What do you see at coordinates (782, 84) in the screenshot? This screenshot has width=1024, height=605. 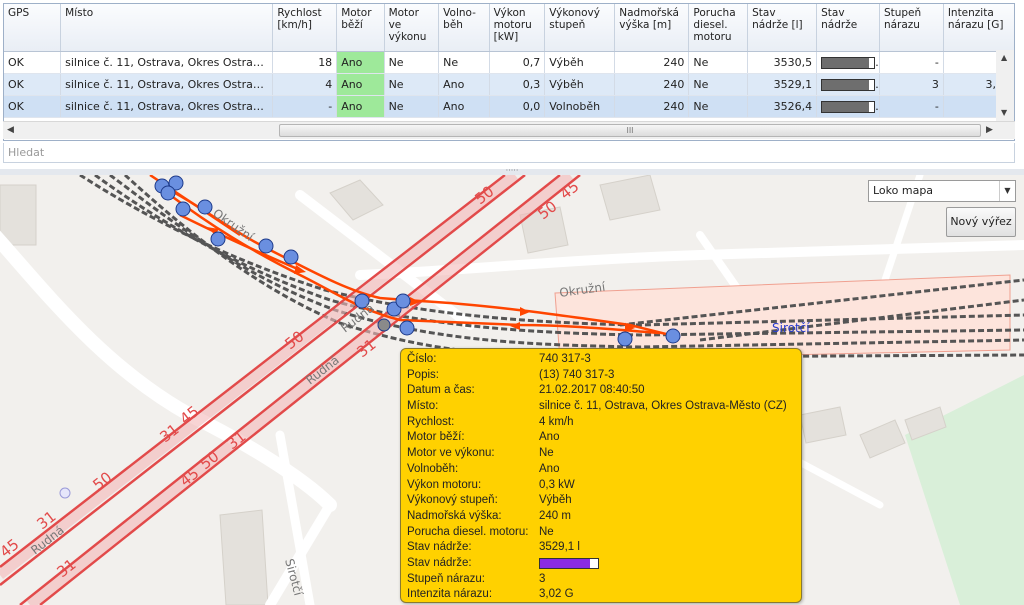 I see `cell-stav-l: 3529,1` at bounding box center [782, 84].